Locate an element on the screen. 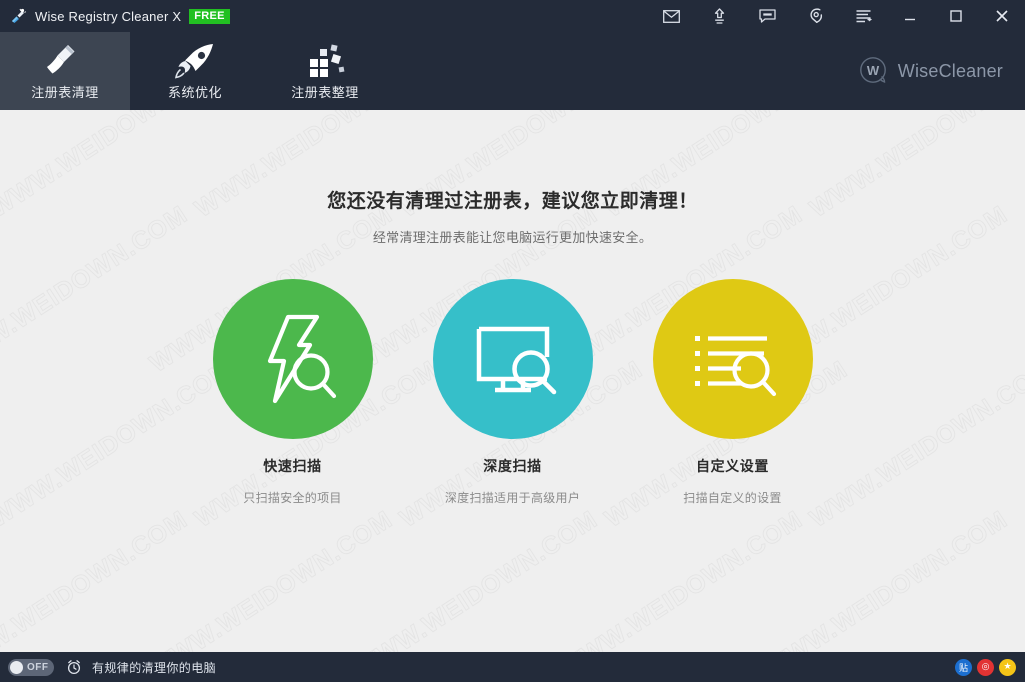  nav-tab-system-optimize: 系统优化 is located at coordinates (195, 71).